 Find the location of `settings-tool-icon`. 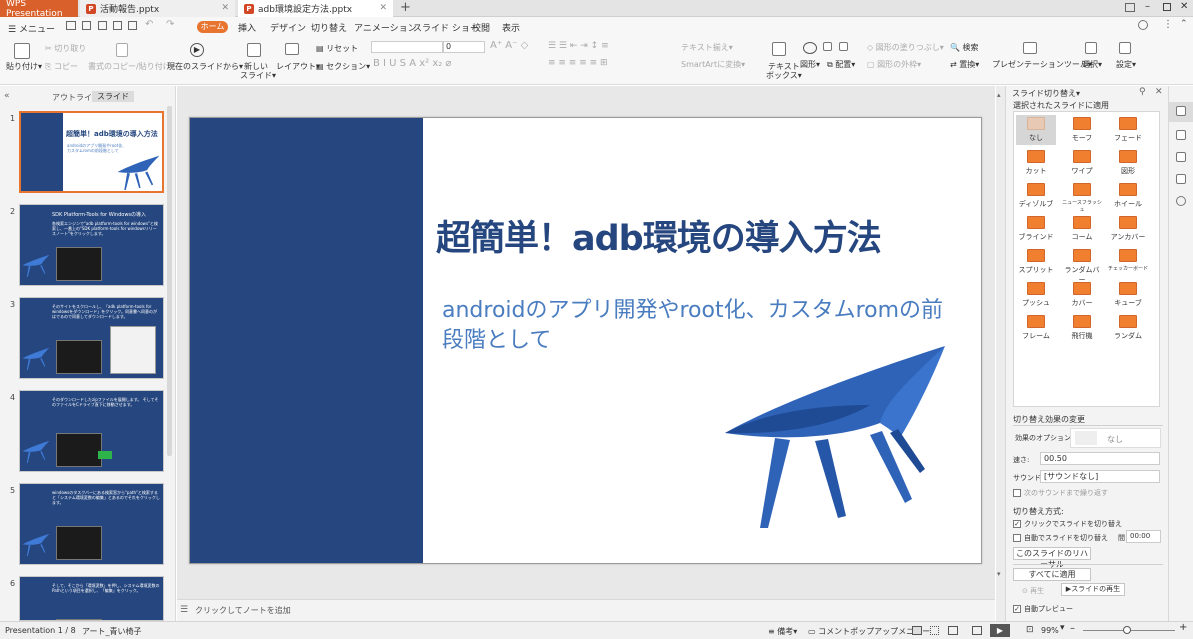

settings-tool-icon is located at coordinates (1125, 48).